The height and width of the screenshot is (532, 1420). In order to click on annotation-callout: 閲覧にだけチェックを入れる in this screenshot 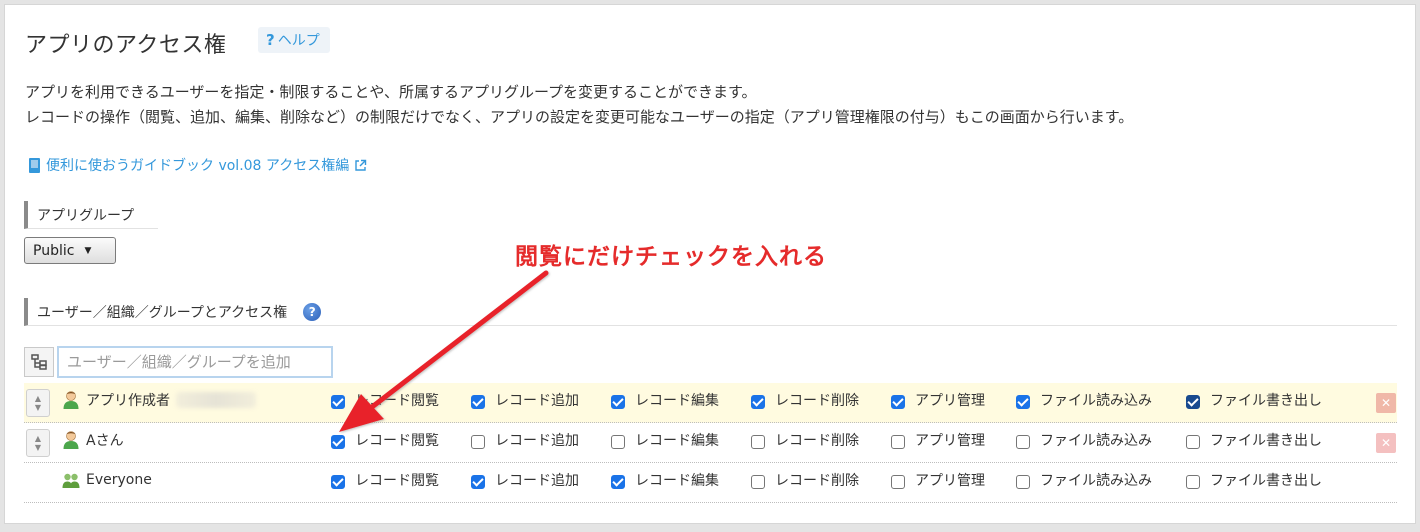, I will do `click(671, 257)`.